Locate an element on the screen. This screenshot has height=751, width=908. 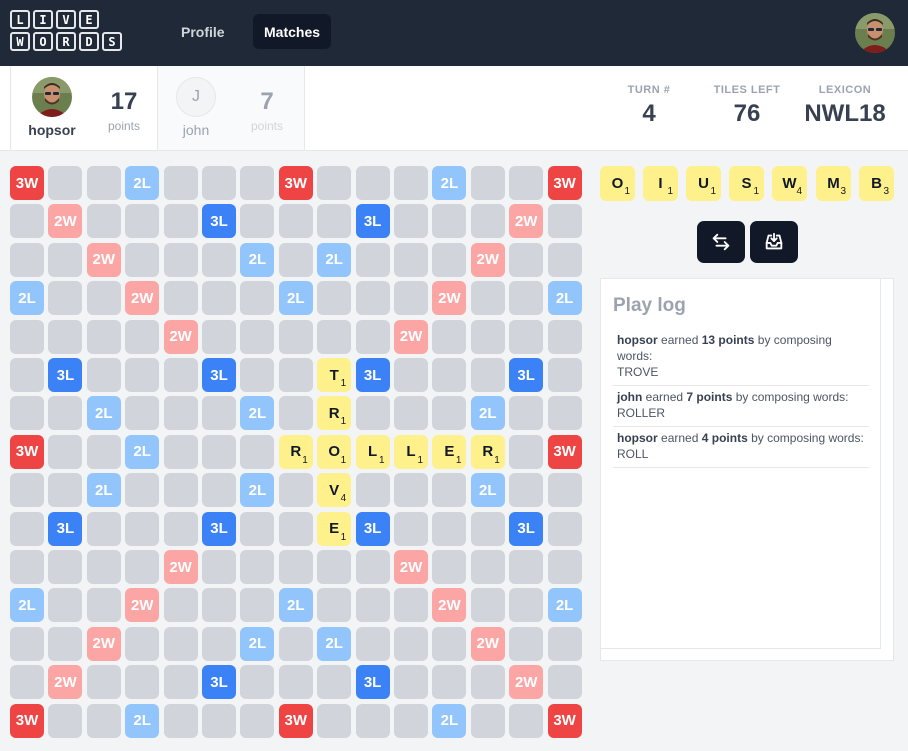
rack-tile: O1 is located at coordinates (617, 183).